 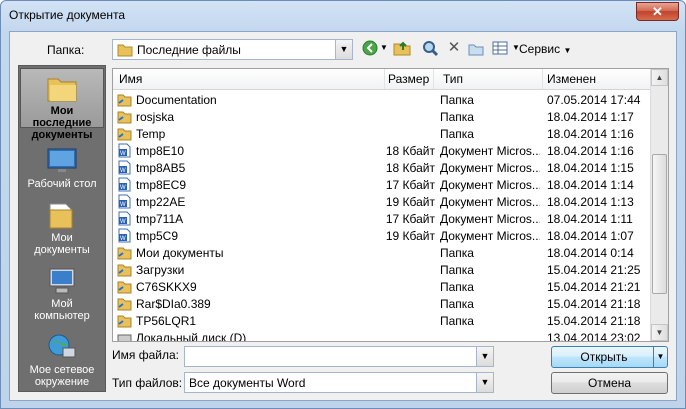 I want to click on folder-value: Последние файлы, so click(x=189, y=50).